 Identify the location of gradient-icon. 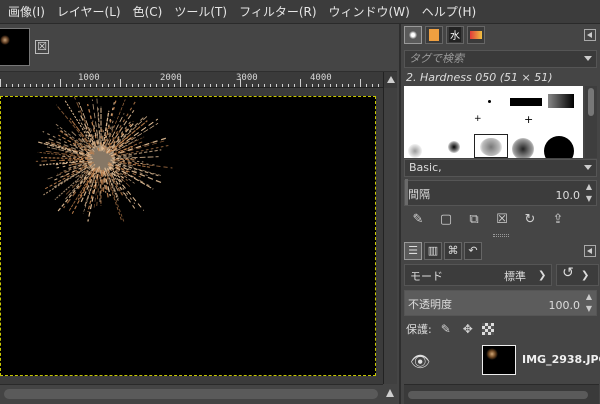
(476, 35).